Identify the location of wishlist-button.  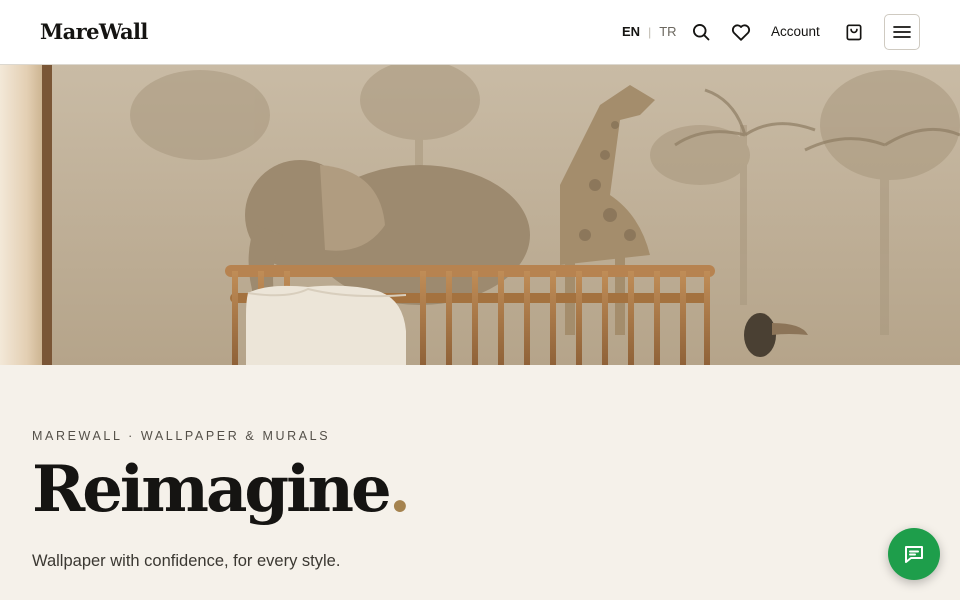
(741, 32).